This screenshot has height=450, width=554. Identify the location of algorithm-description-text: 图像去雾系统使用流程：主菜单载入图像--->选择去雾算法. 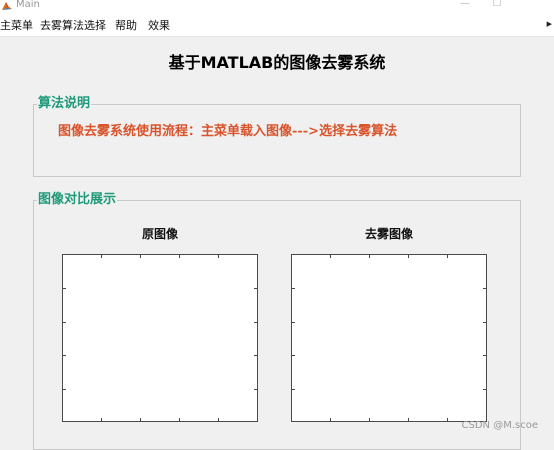
(228, 131).